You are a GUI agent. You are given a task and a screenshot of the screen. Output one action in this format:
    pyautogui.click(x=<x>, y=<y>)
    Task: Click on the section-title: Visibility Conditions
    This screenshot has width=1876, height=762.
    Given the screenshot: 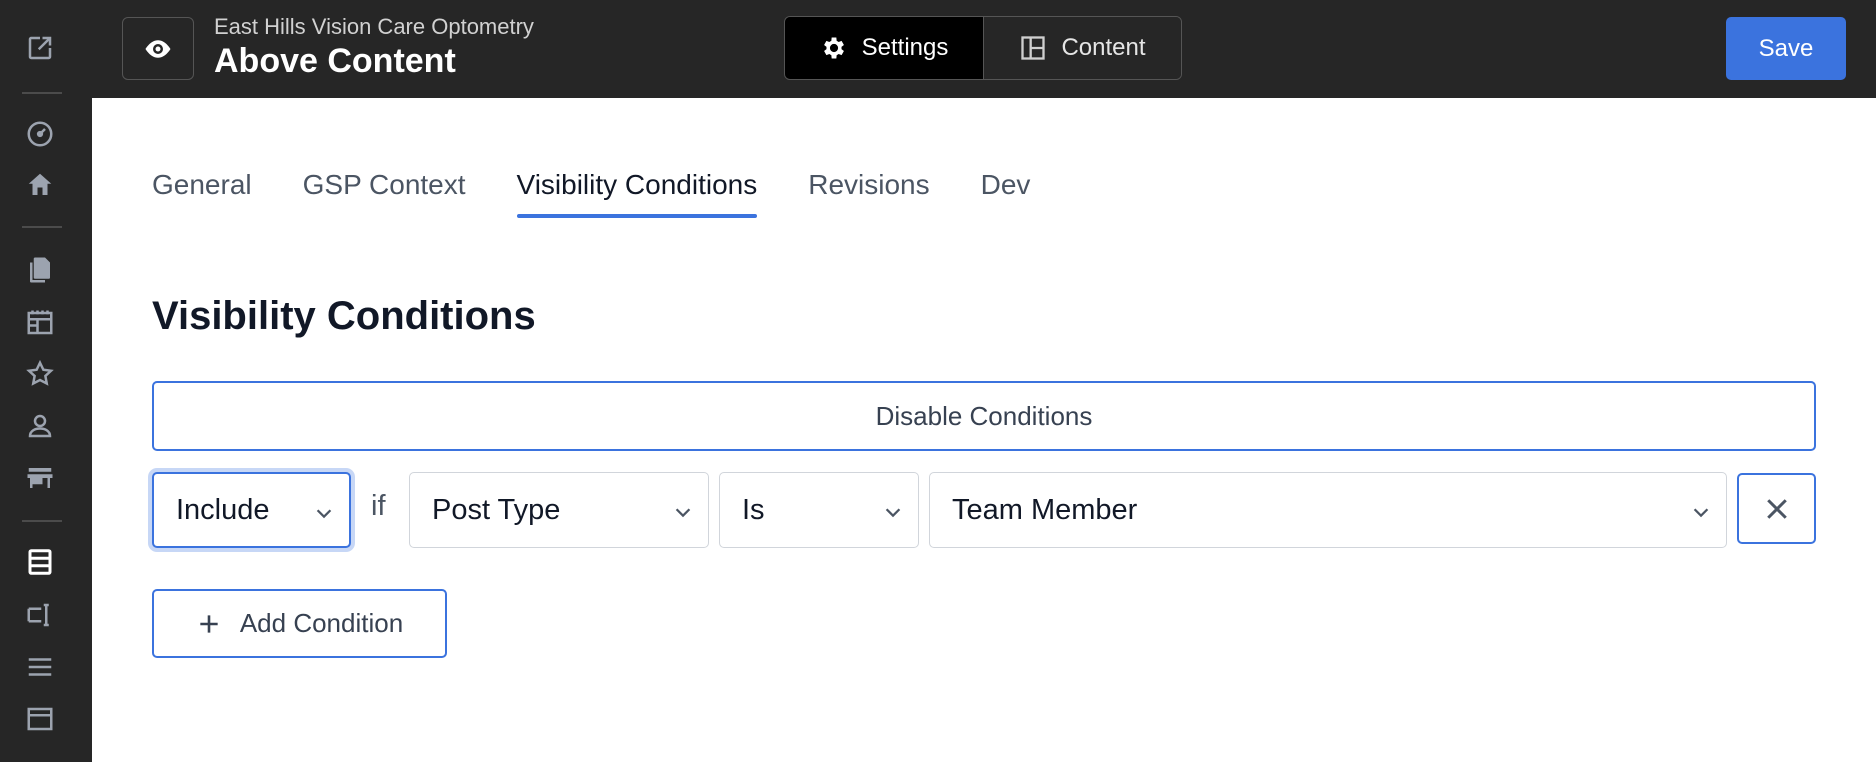 What is the action you would take?
    pyautogui.click(x=344, y=316)
    